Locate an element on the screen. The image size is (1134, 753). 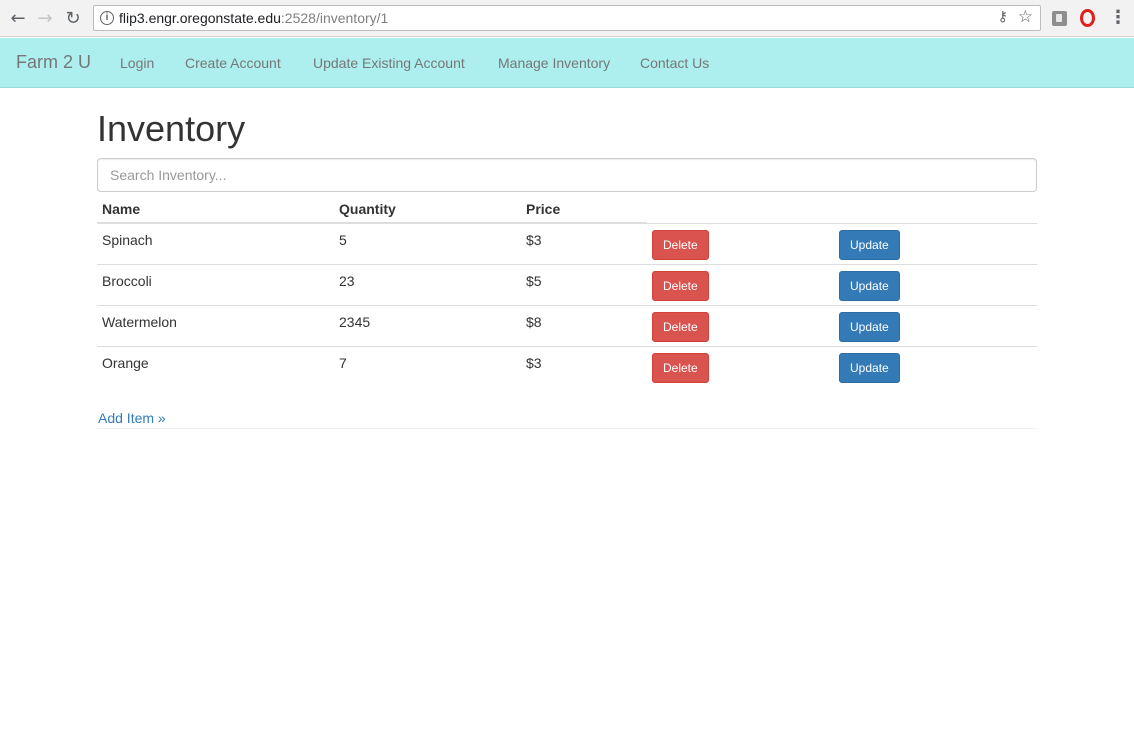
table-row: Broccoli 23 $5 Delete Update is located at coordinates (567, 284).